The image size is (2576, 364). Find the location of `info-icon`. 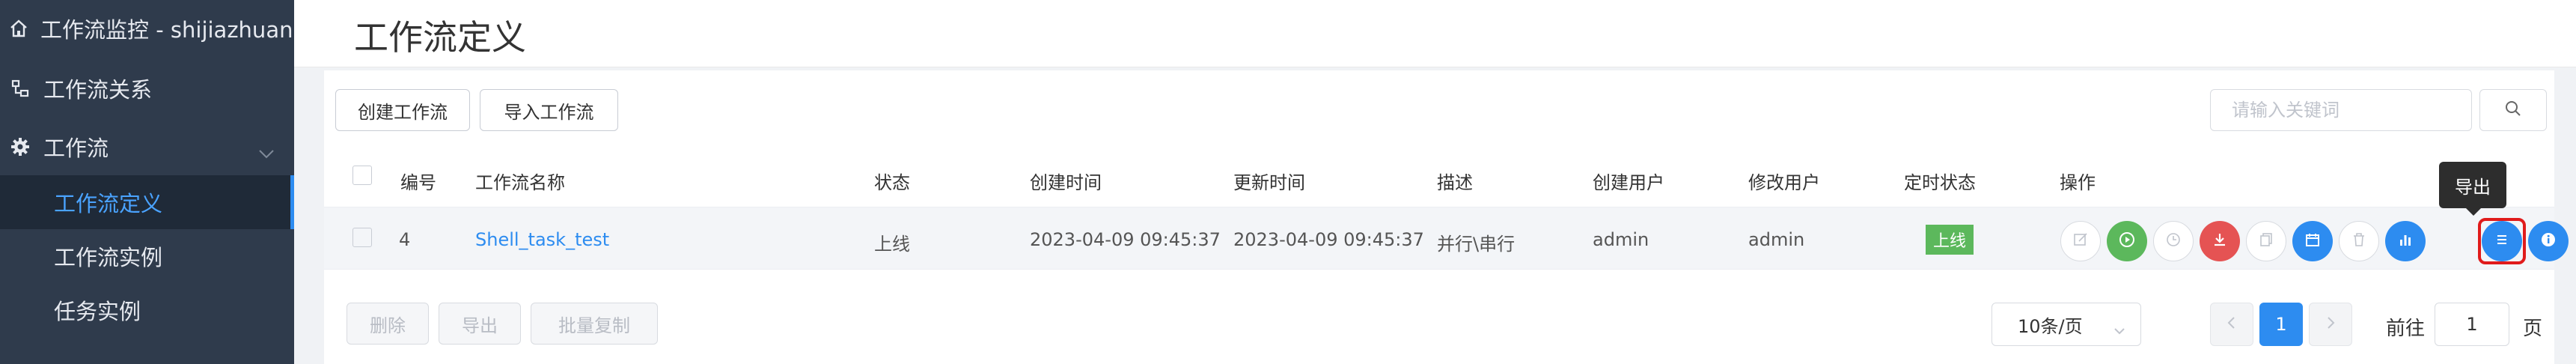

info-icon is located at coordinates (2548, 241).